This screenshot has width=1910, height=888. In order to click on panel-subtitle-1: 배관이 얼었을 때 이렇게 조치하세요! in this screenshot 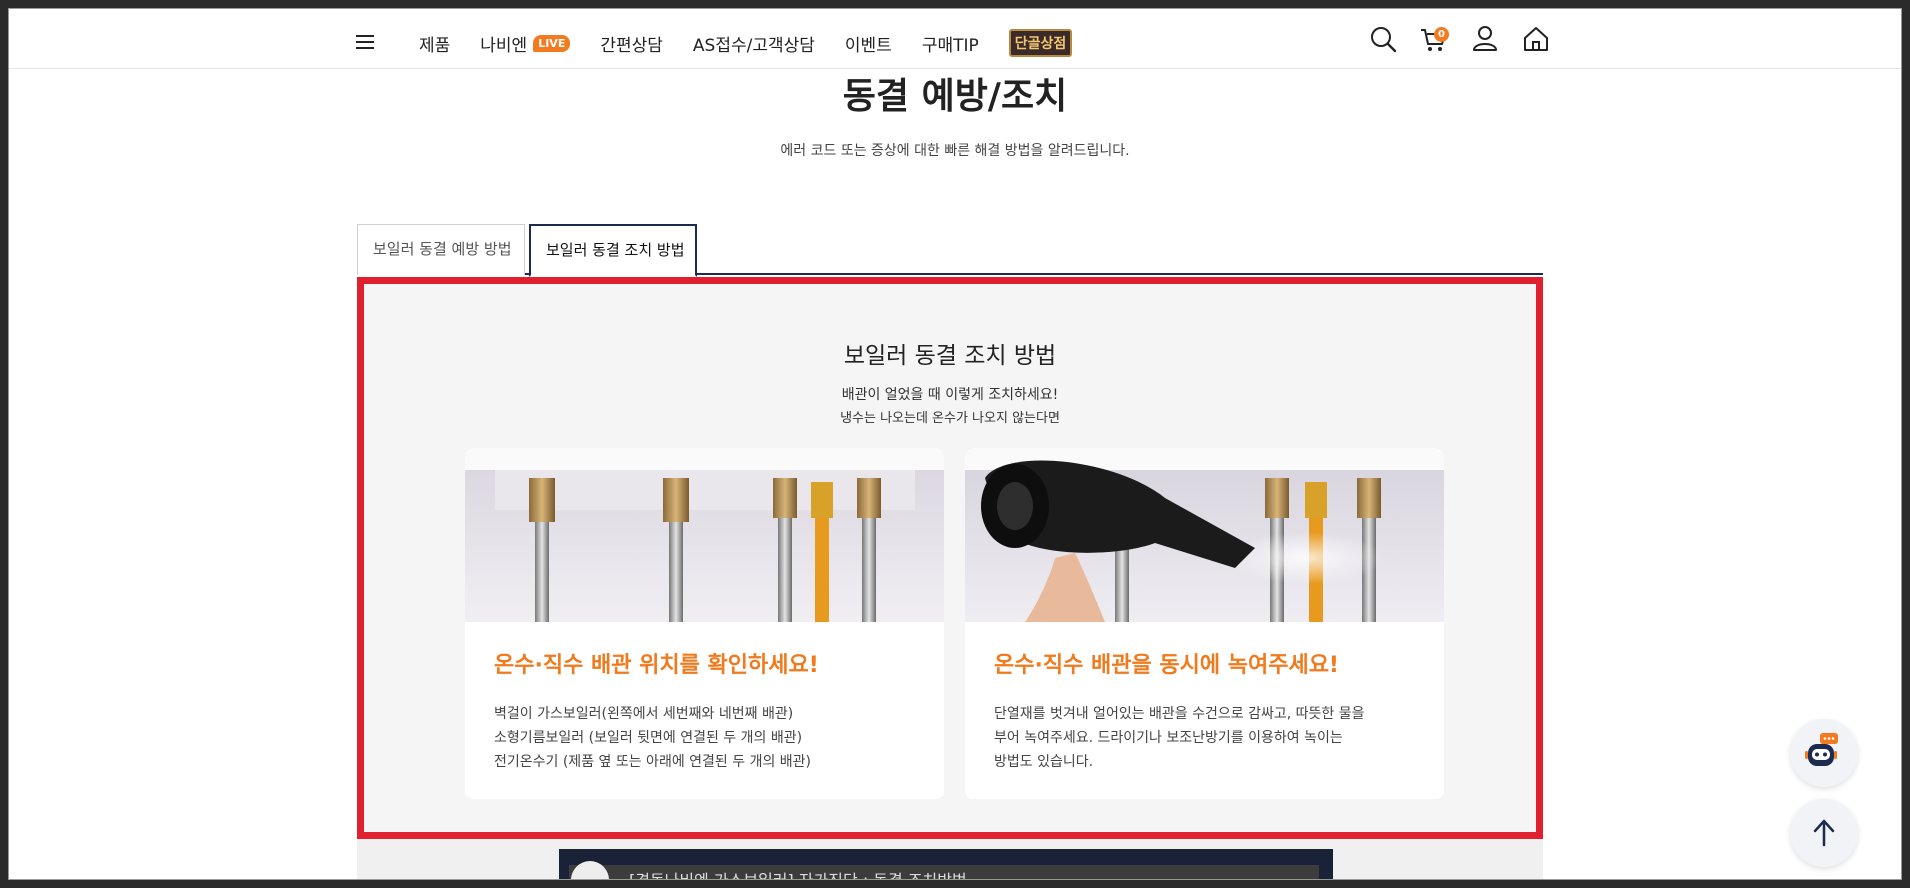, I will do `click(950, 395)`.